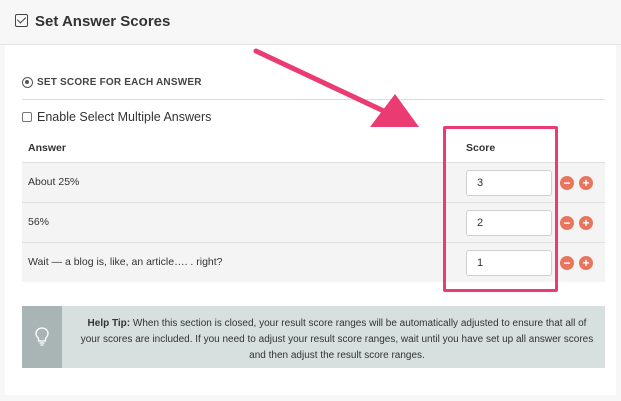  Describe the element at coordinates (21, 20) in the screenshot. I see `checkbox-icon` at that location.